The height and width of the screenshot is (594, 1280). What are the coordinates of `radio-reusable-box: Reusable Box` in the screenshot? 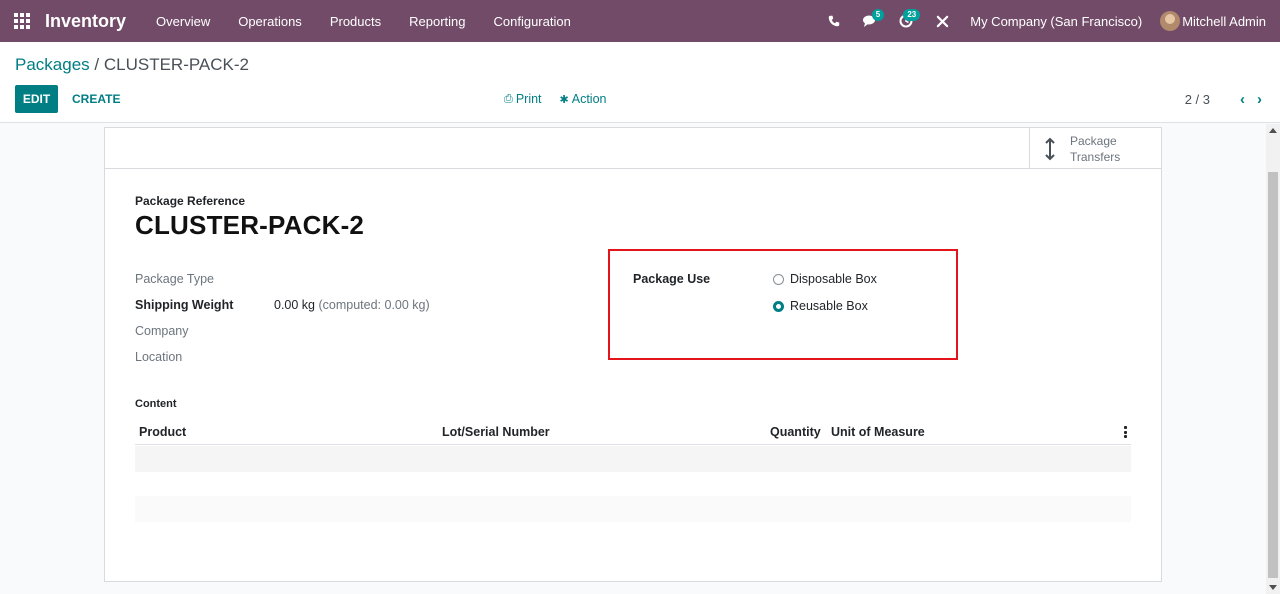 It's located at (820, 306).